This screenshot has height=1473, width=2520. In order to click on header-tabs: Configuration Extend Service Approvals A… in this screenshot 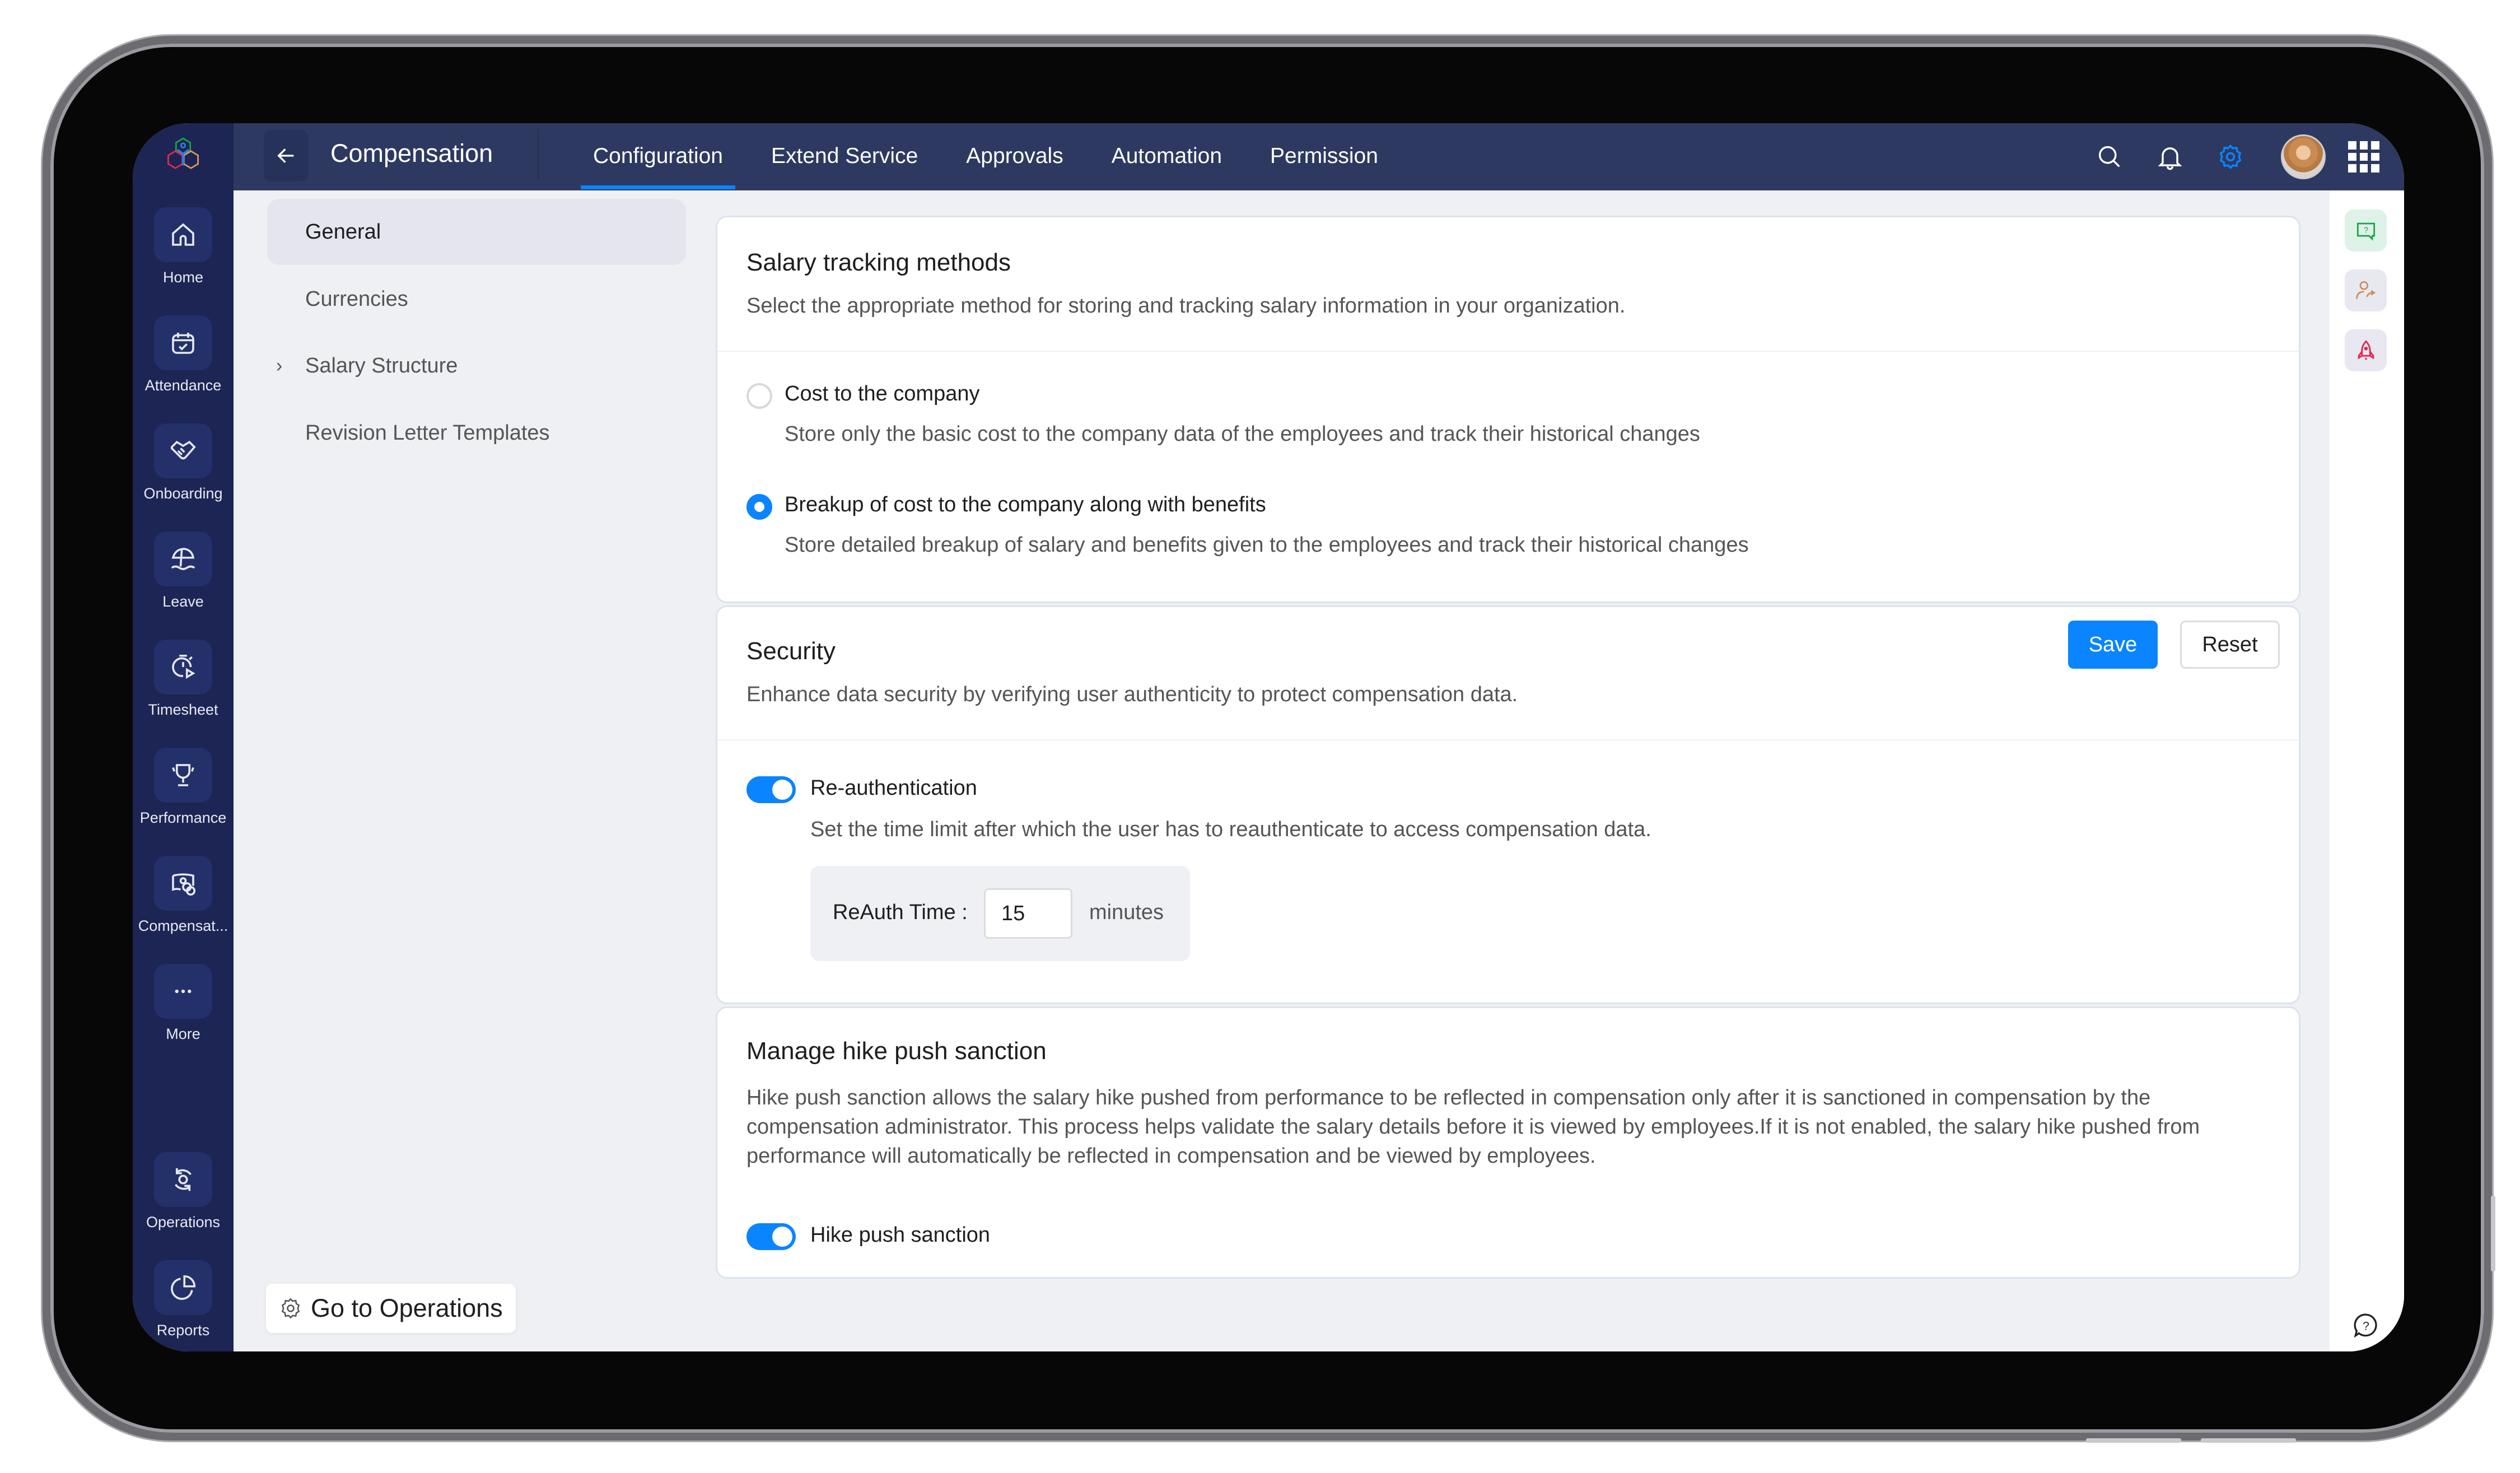, I will do `click(998, 156)`.